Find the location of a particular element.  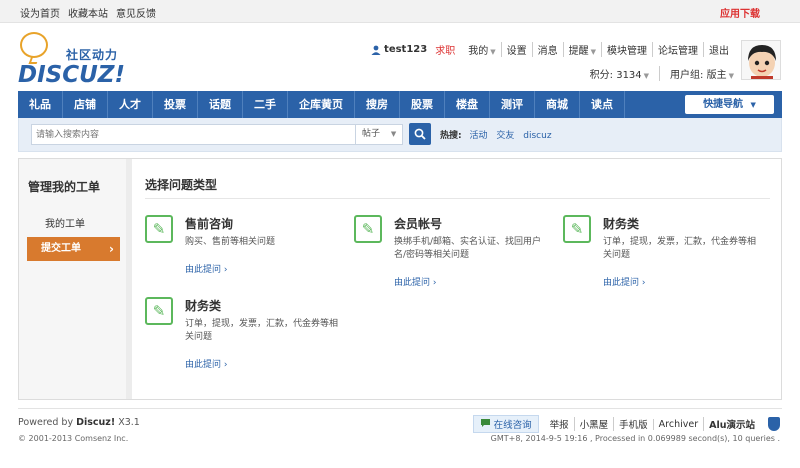

search-type-select: 帖子 ▼ is located at coordinates (379, 134).